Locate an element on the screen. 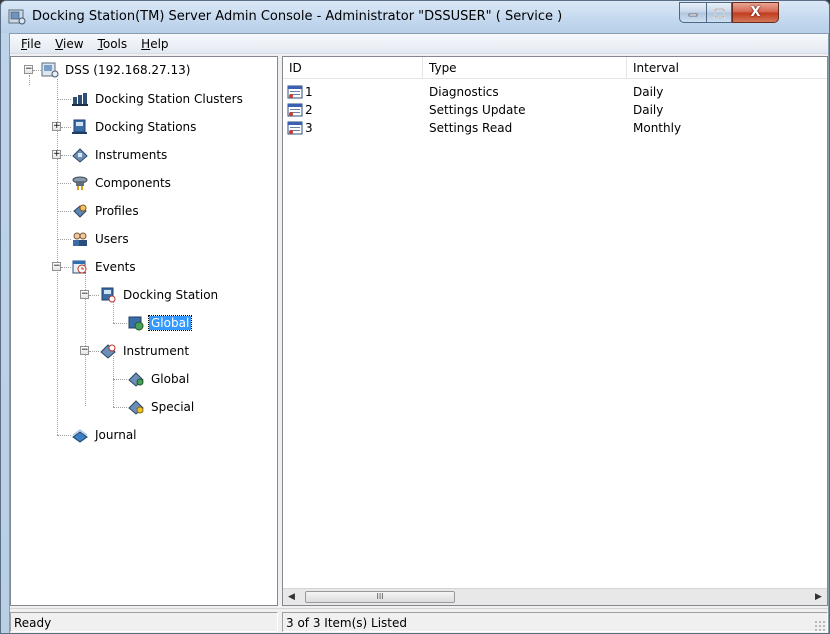 This screenshot has width=830, height=634. maximize-button is located at coordinates (719, 12).